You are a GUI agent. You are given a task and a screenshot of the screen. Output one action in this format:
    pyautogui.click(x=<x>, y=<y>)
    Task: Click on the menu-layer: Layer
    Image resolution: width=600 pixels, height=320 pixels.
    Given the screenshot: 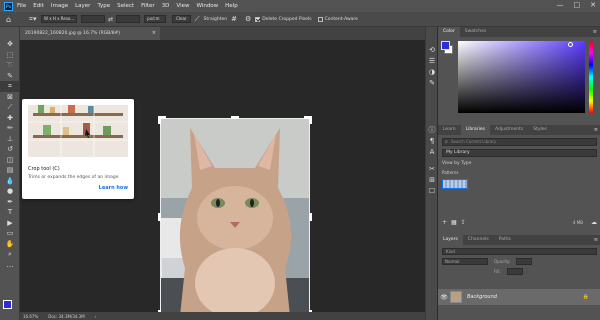 What is the action you would take?
    pyautogui.click(x=82, y=6)
    